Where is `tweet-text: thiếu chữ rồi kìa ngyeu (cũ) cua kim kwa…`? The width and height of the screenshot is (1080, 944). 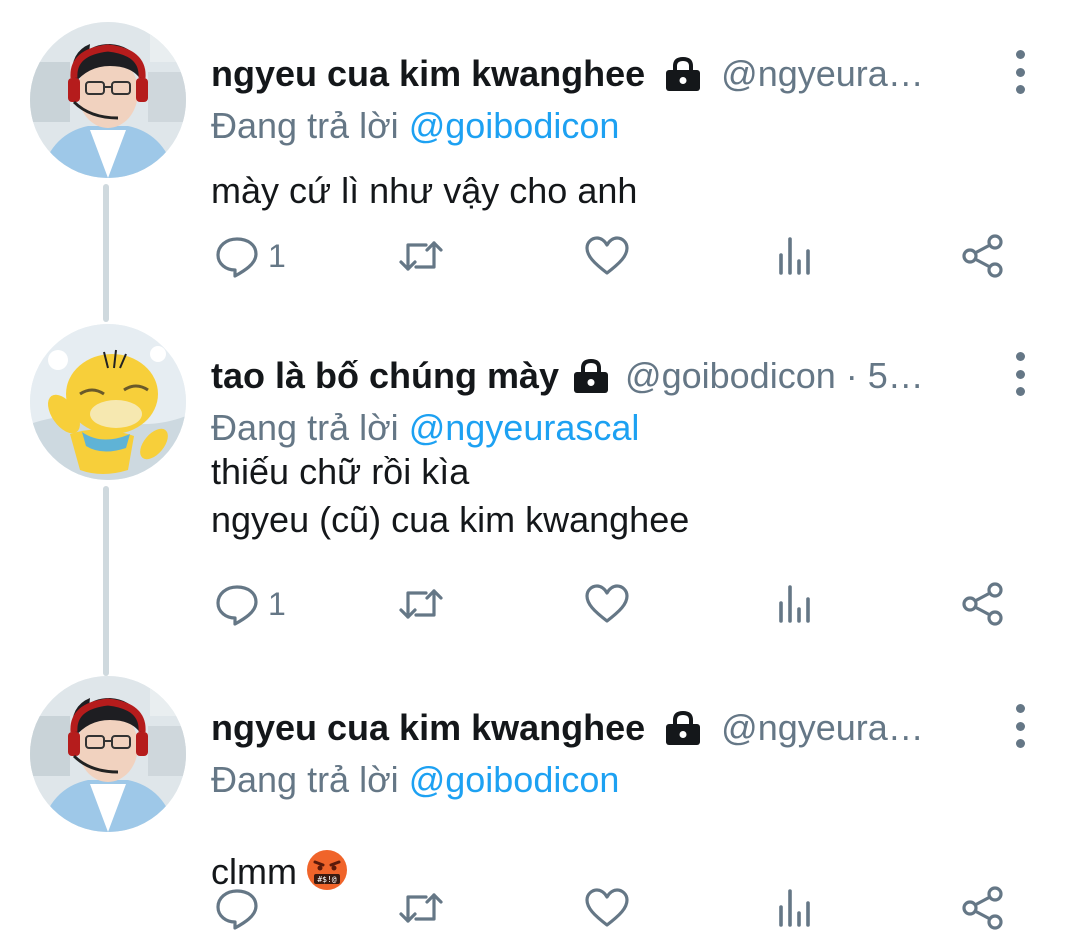 tweet-text: thiếu chữ rồi kìa ngyeu (cũ) cua kim kwa… is located at coordinates (450, 495).